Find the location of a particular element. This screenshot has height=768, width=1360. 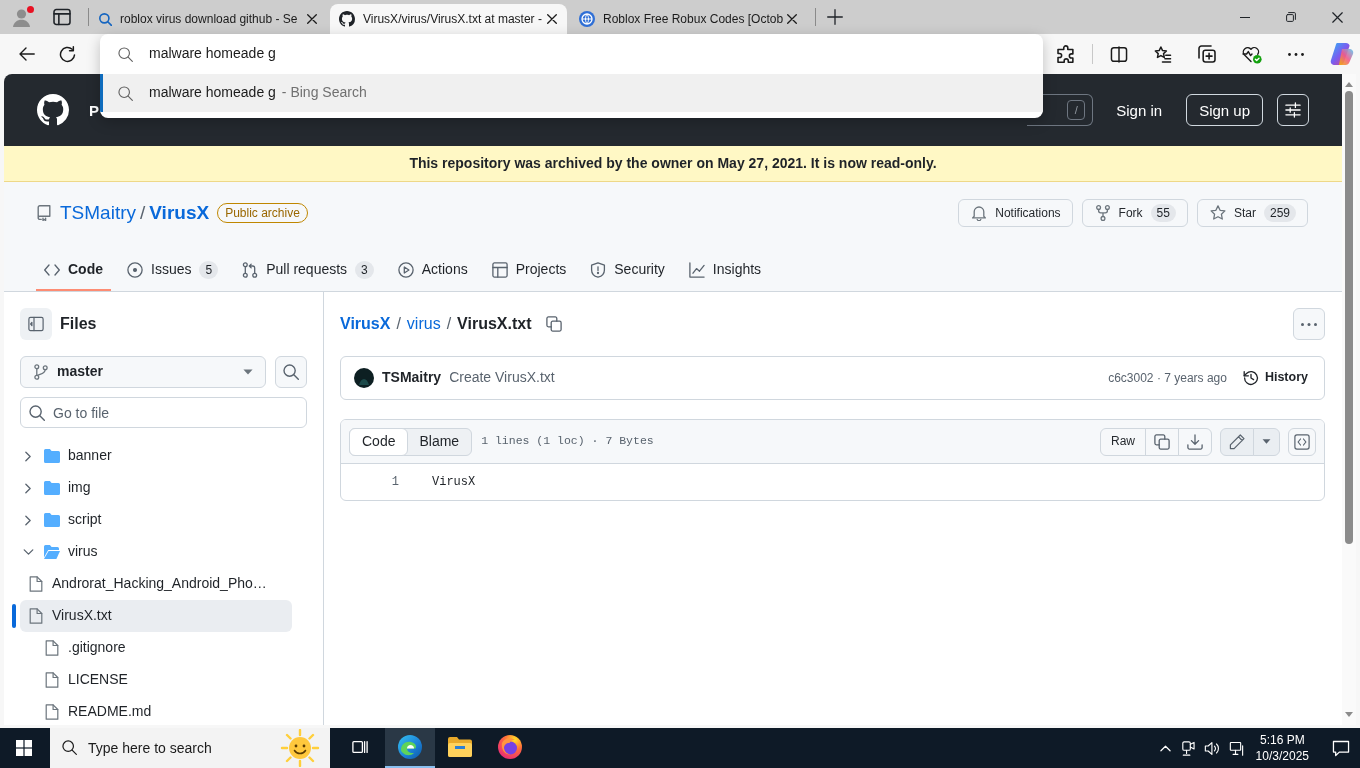

collections-icon is located at coordinates (1207, 54).